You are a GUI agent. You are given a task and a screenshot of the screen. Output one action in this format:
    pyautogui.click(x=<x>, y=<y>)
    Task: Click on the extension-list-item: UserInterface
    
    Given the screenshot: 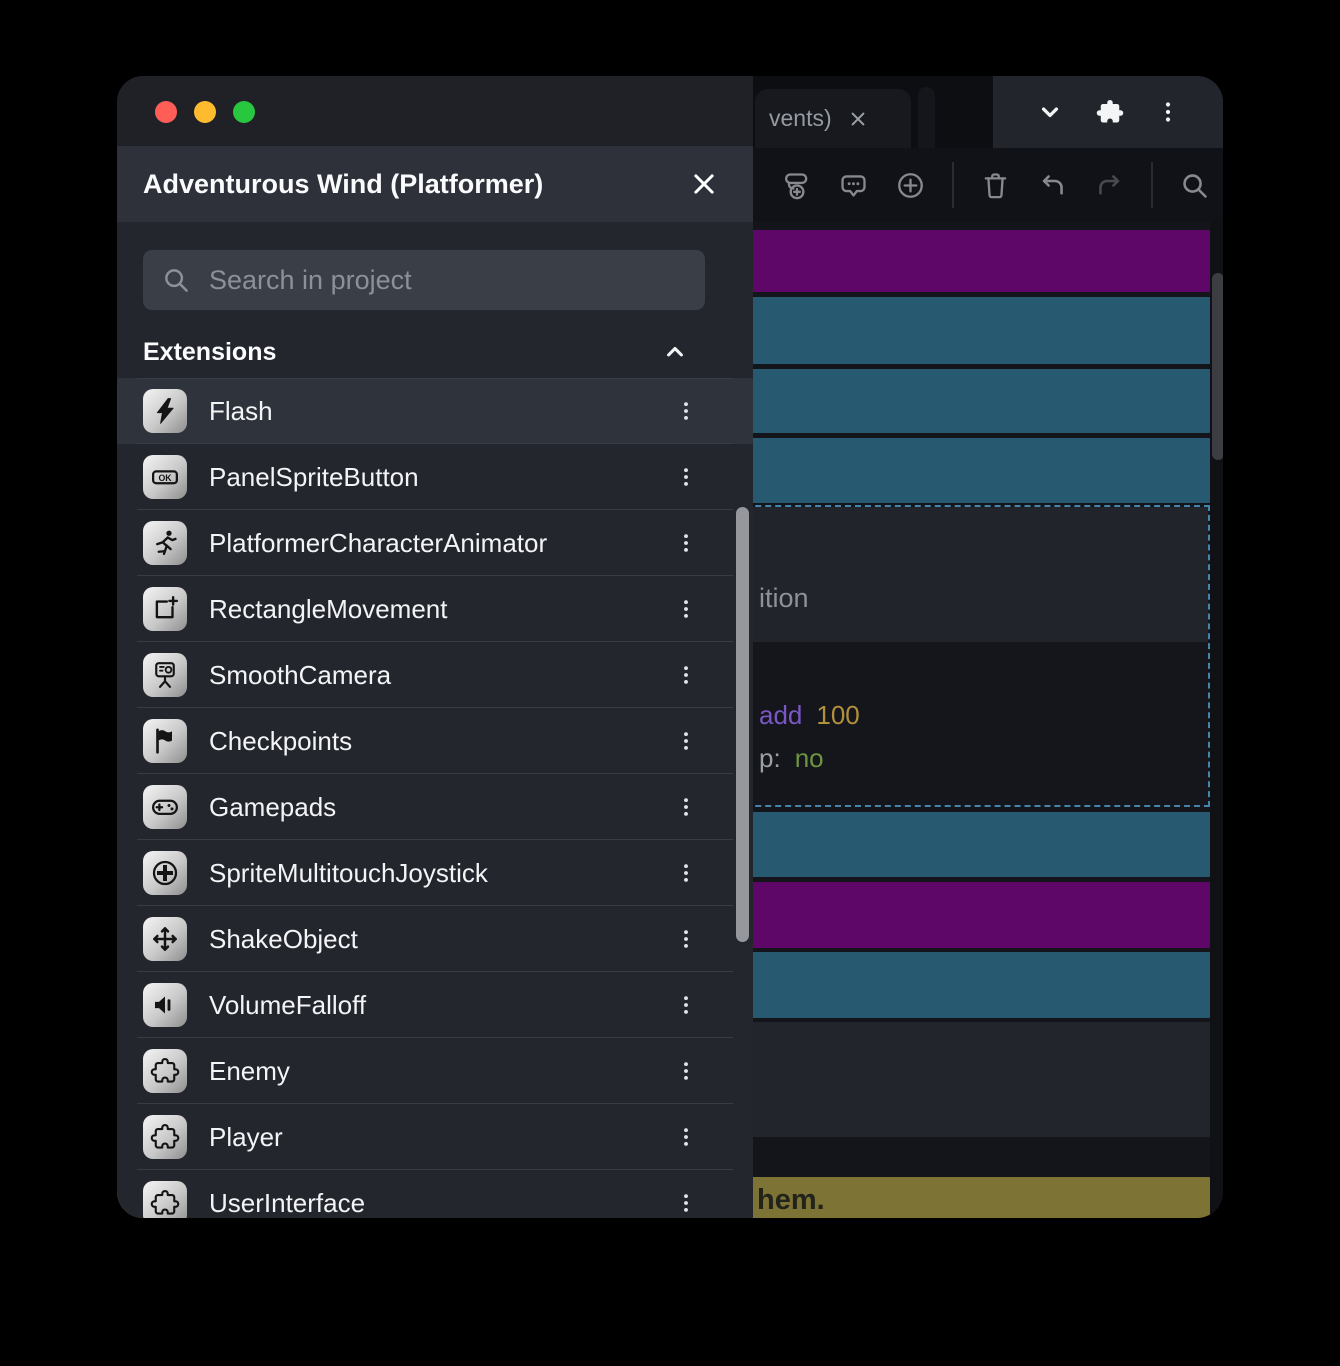 What is the action you would take?
    pyautogui.click(x=435, y=1194)
    